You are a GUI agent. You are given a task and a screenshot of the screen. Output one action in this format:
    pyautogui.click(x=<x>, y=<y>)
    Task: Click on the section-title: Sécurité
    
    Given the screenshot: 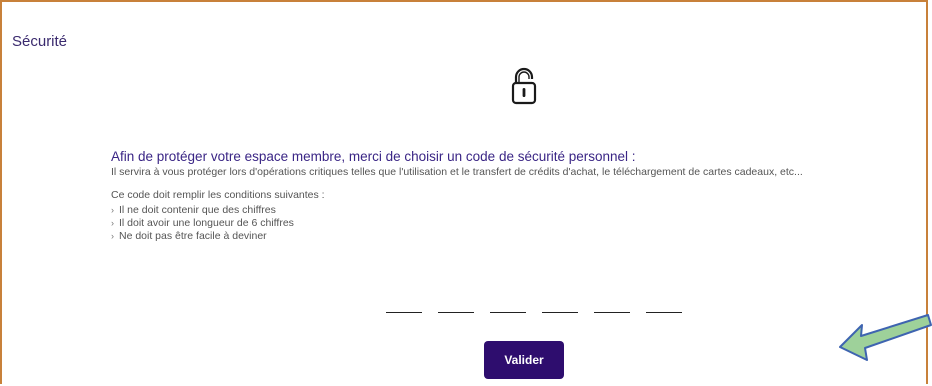 What is the action you would take?
    pyautogui.click(x=40, y=41)
    